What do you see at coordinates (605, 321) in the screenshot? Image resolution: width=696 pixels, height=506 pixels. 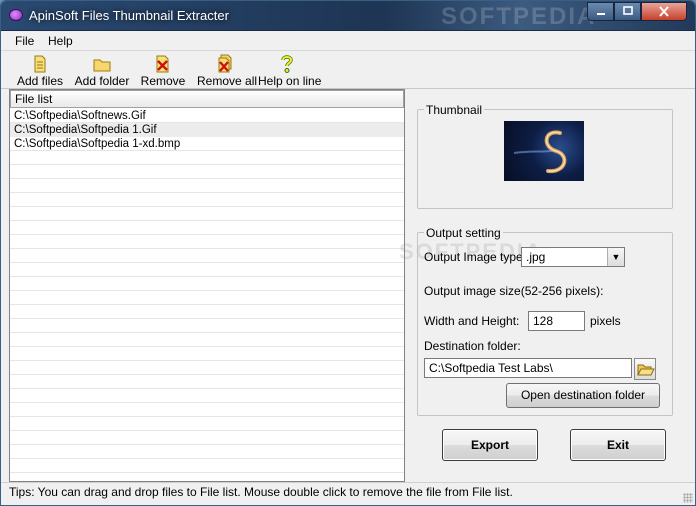 I see `pixels-label: pixels` at bounding box center [605, 321].